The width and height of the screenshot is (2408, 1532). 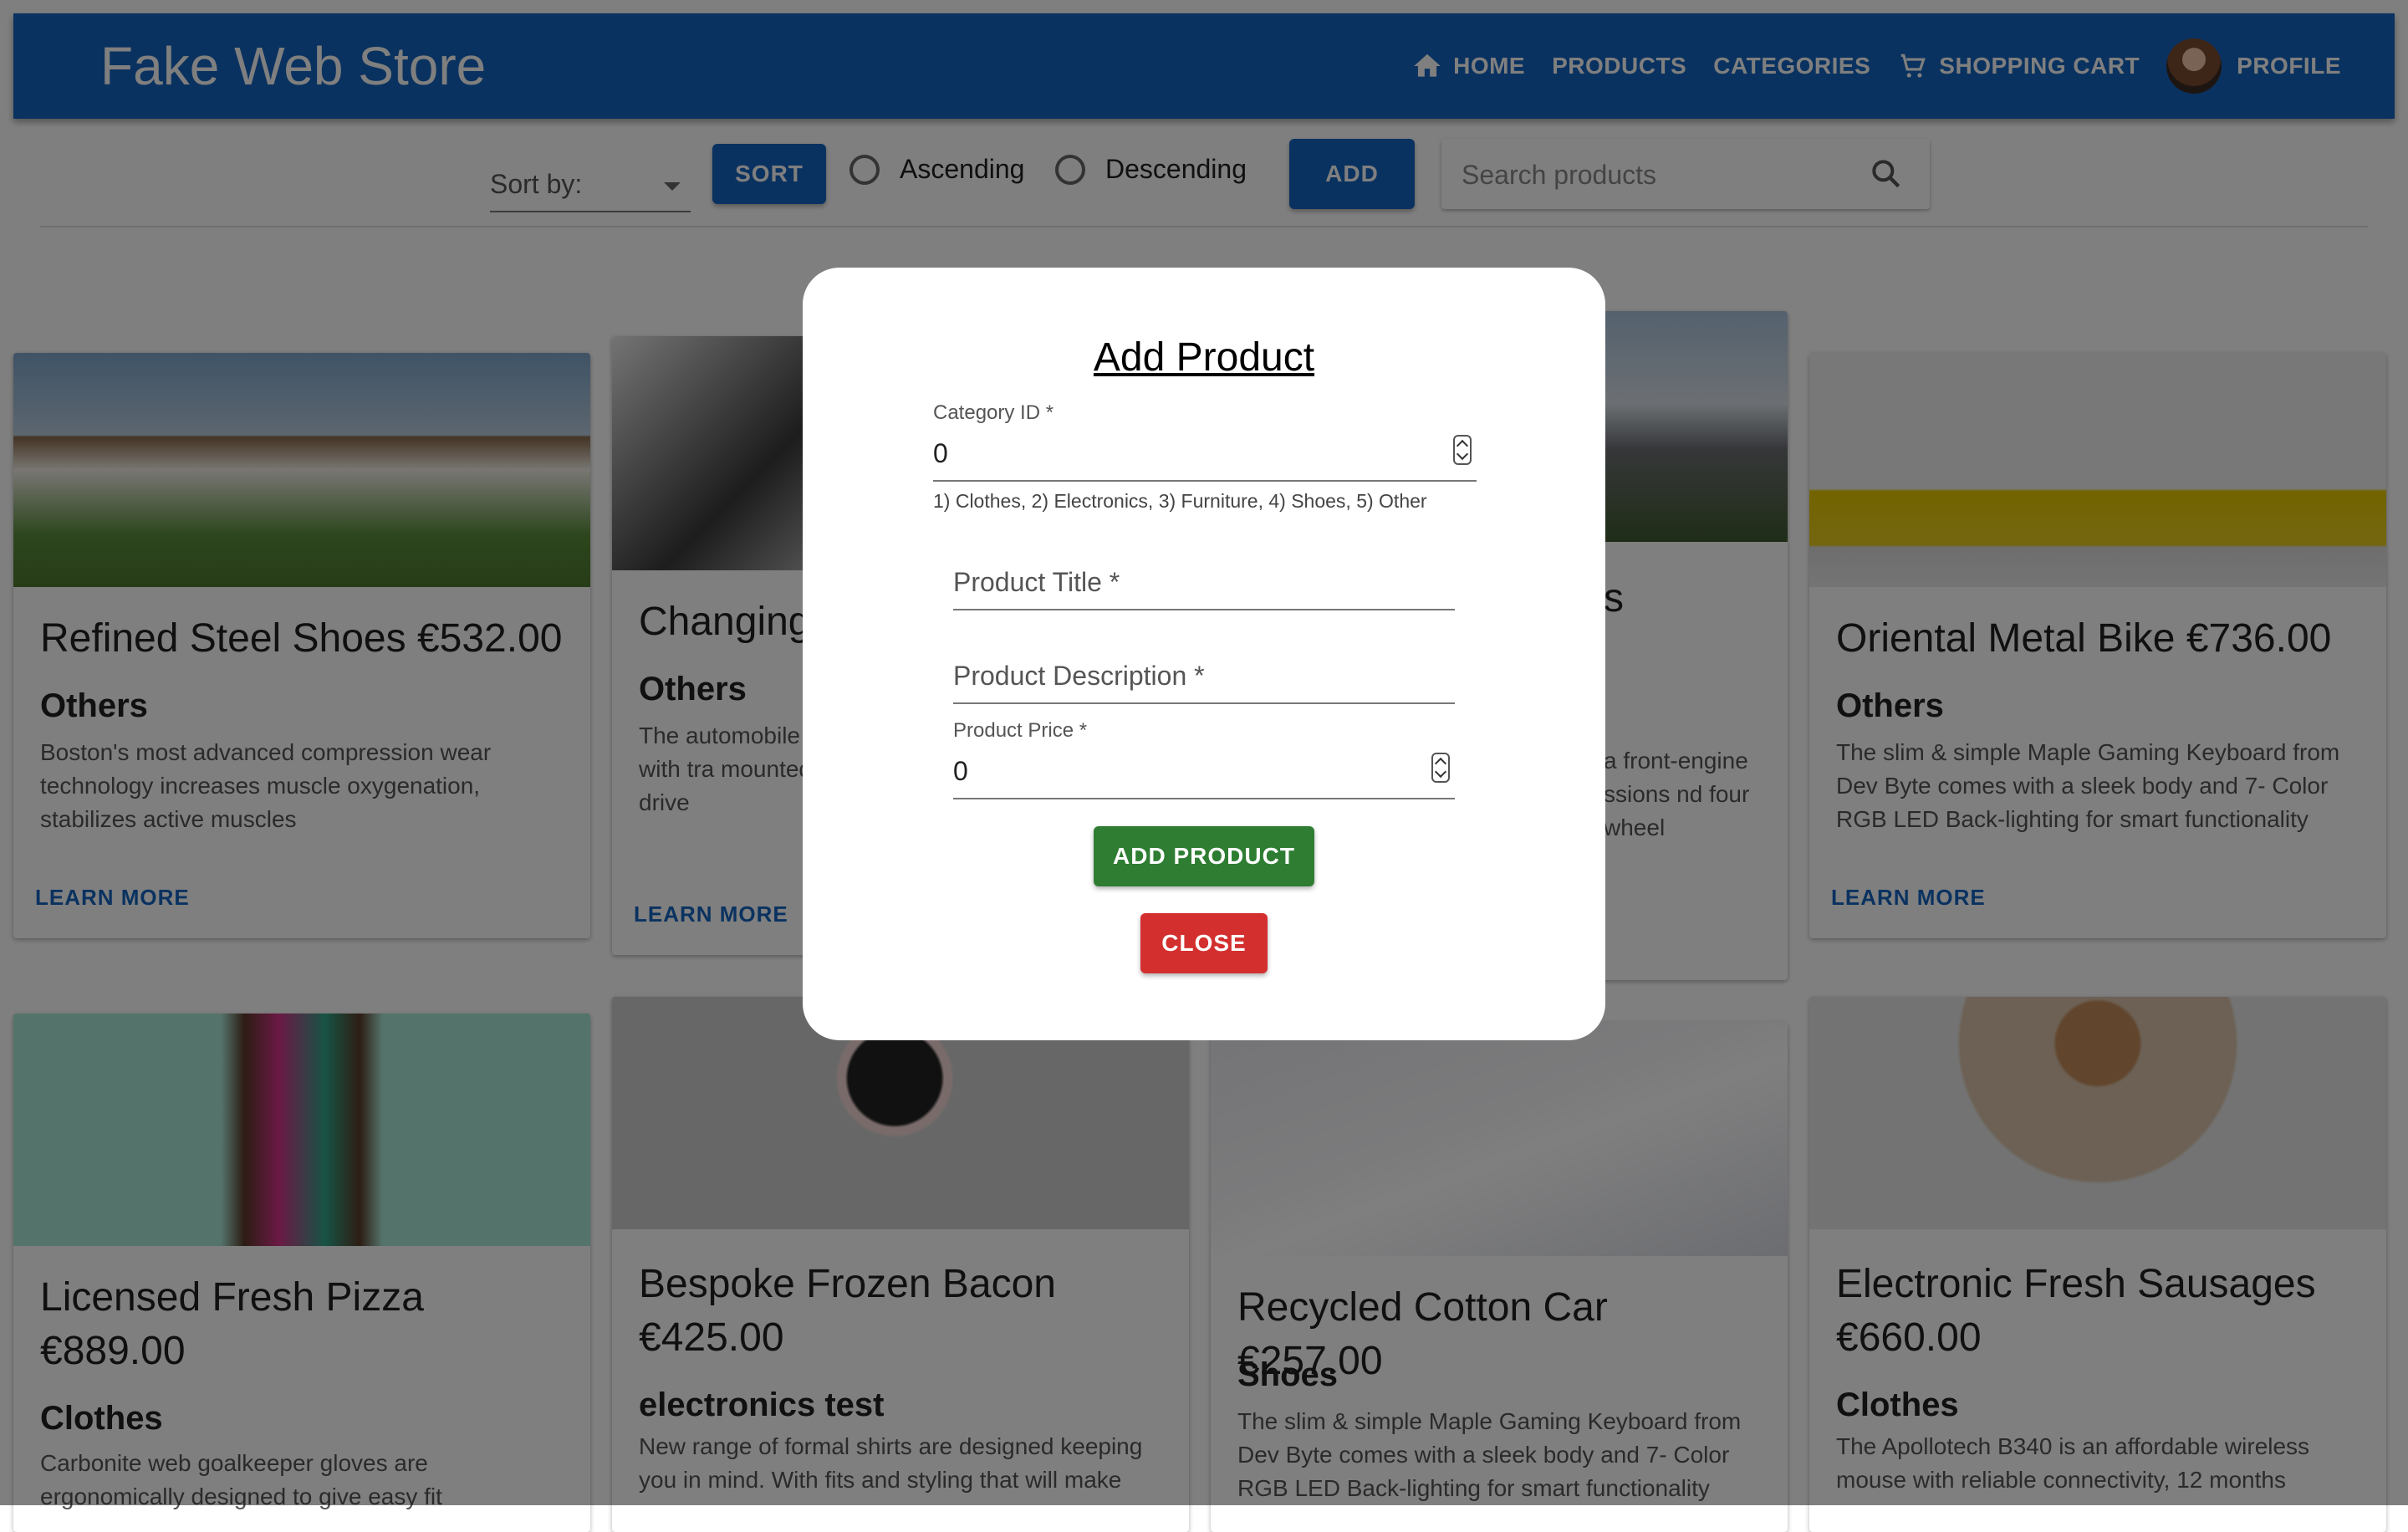 What do you see at coordinates (1204, 357) in the screenshot?
I see `dialog-title: Add Product` at bounding box center [1204, 357].